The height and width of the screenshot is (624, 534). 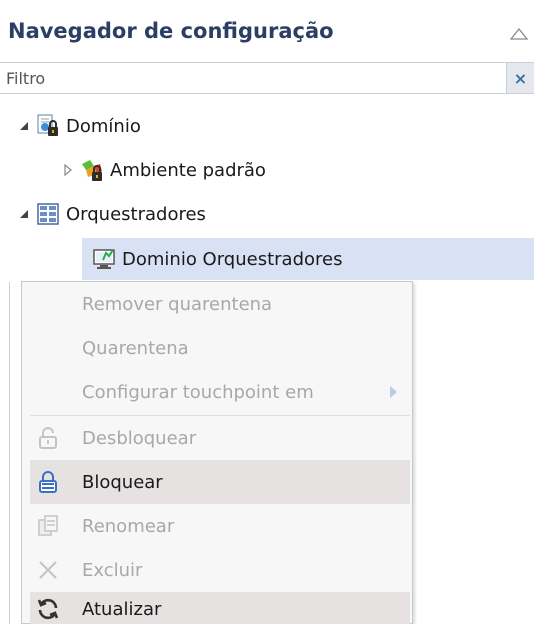 I want to click on tree-guide-line, so click(x=9, y=453).